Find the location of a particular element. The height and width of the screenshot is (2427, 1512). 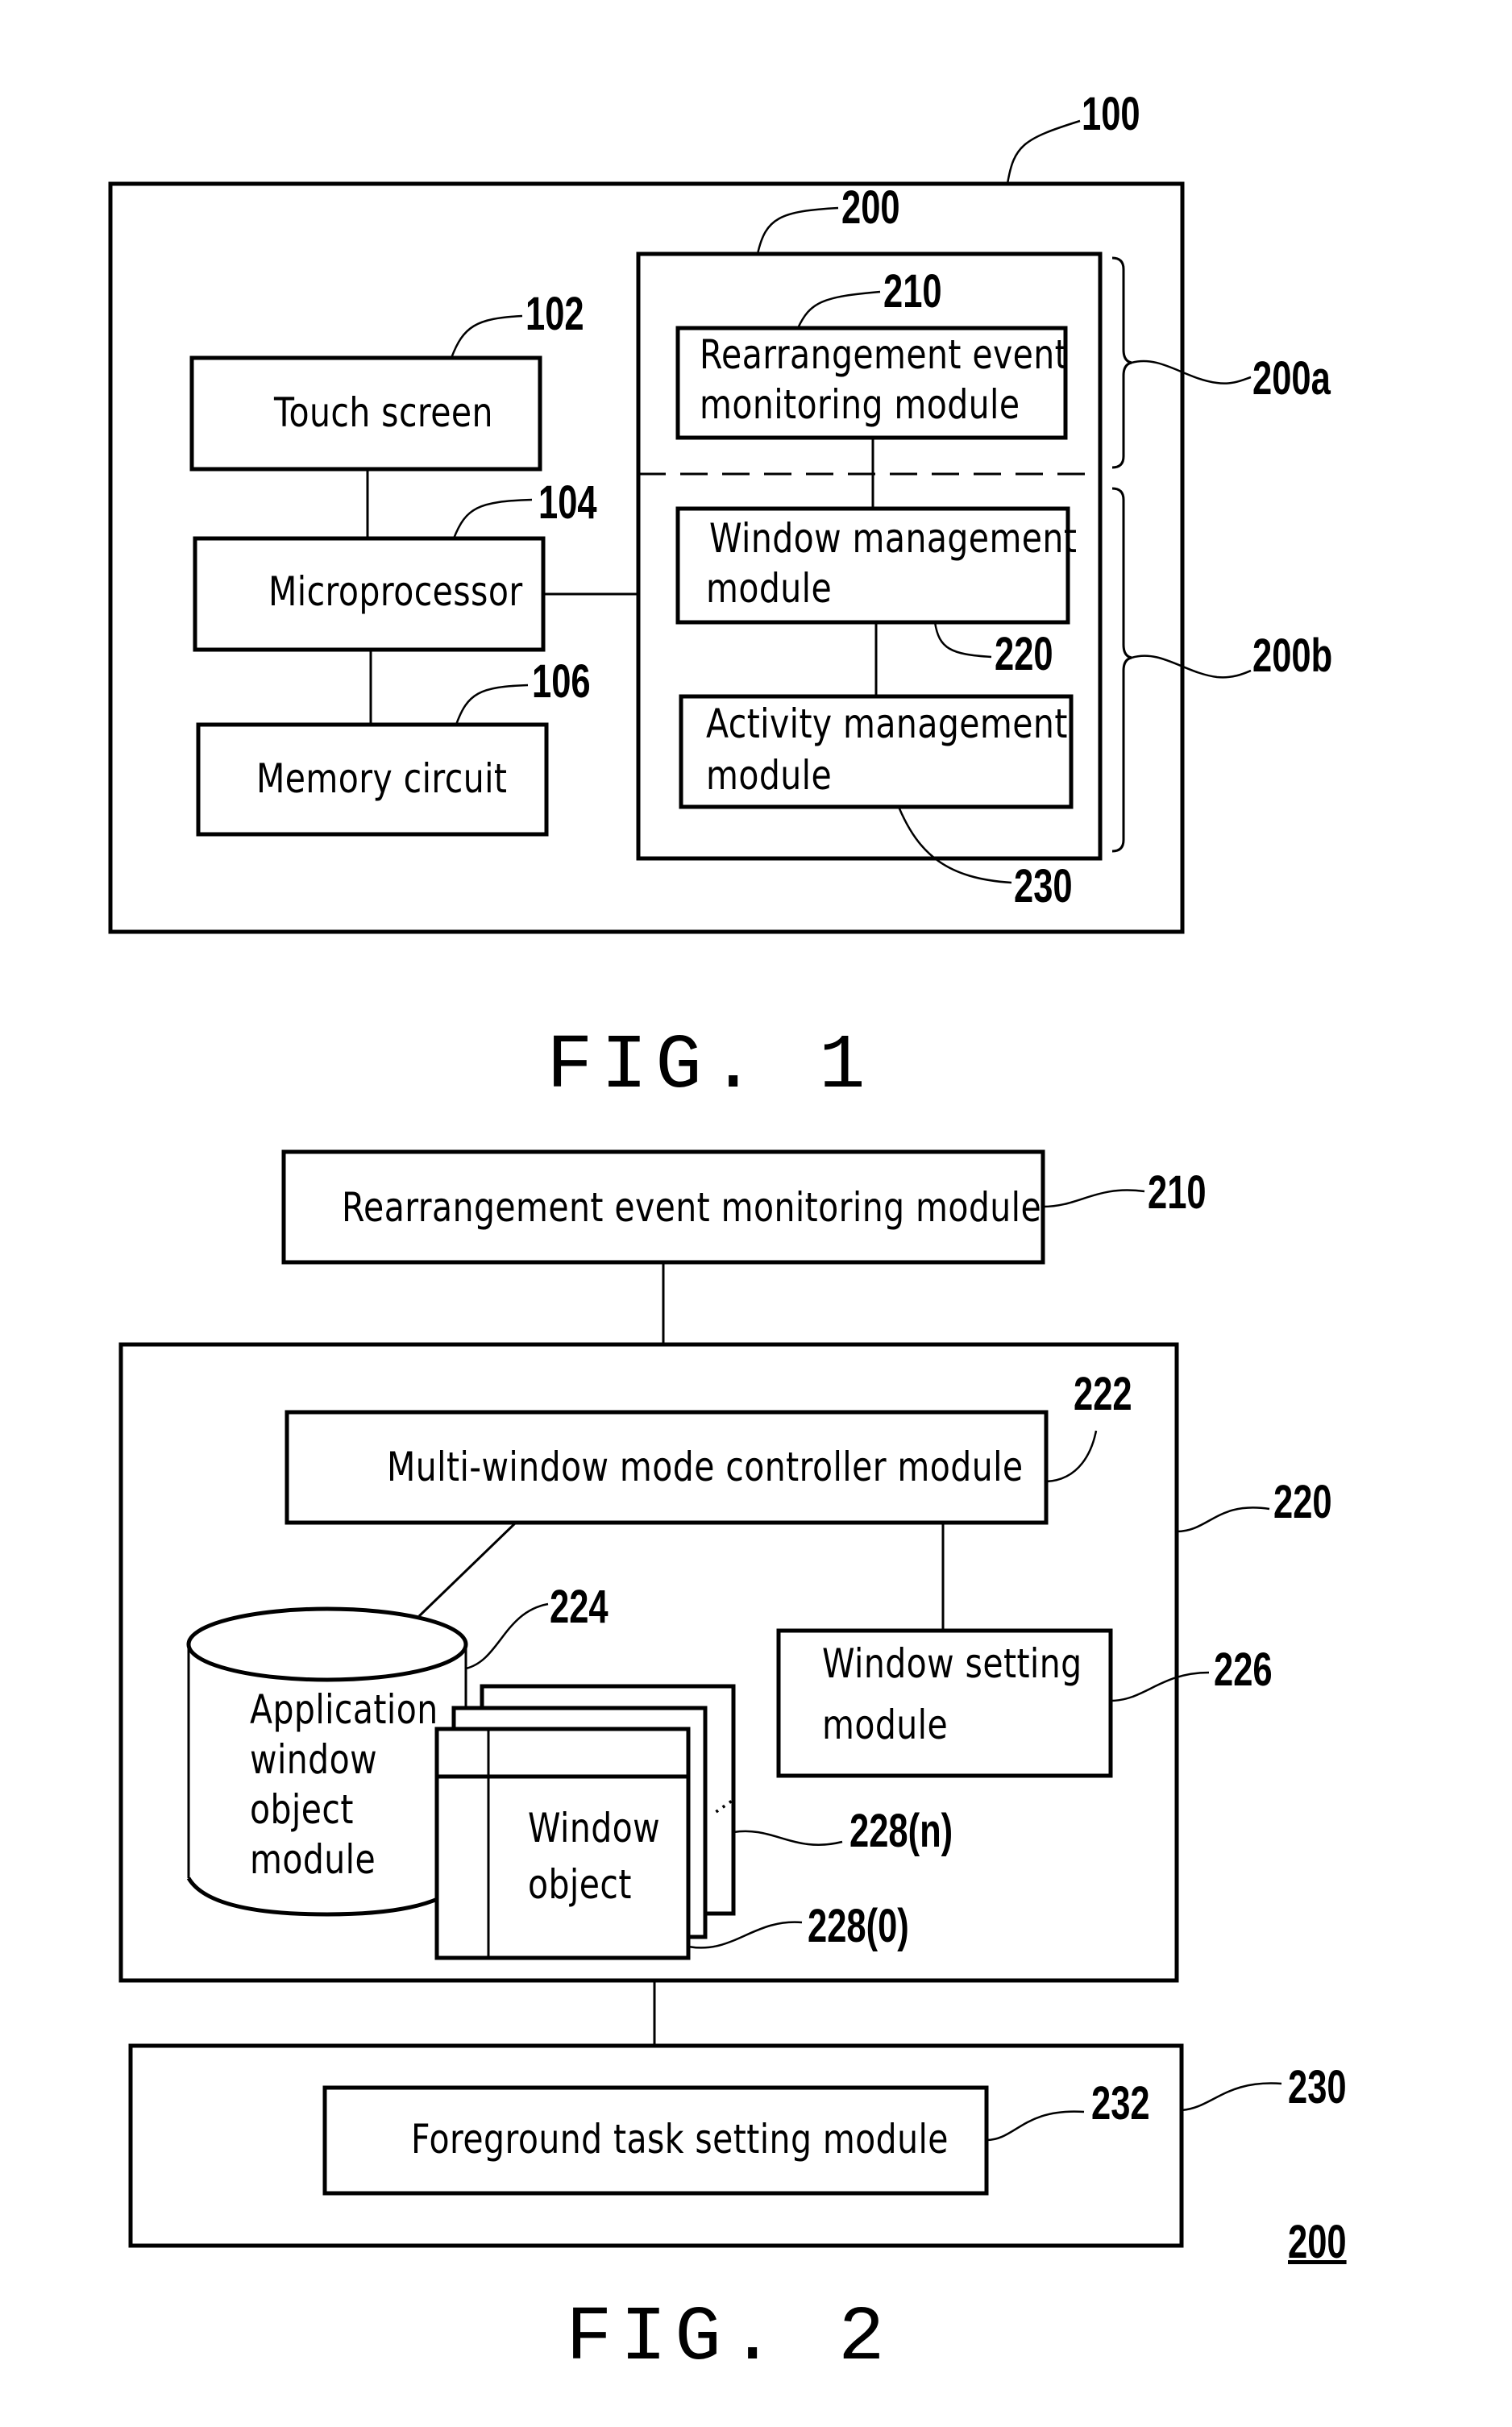

window-setting-label-line1: Window setting is located at coordinates (952, 1664).